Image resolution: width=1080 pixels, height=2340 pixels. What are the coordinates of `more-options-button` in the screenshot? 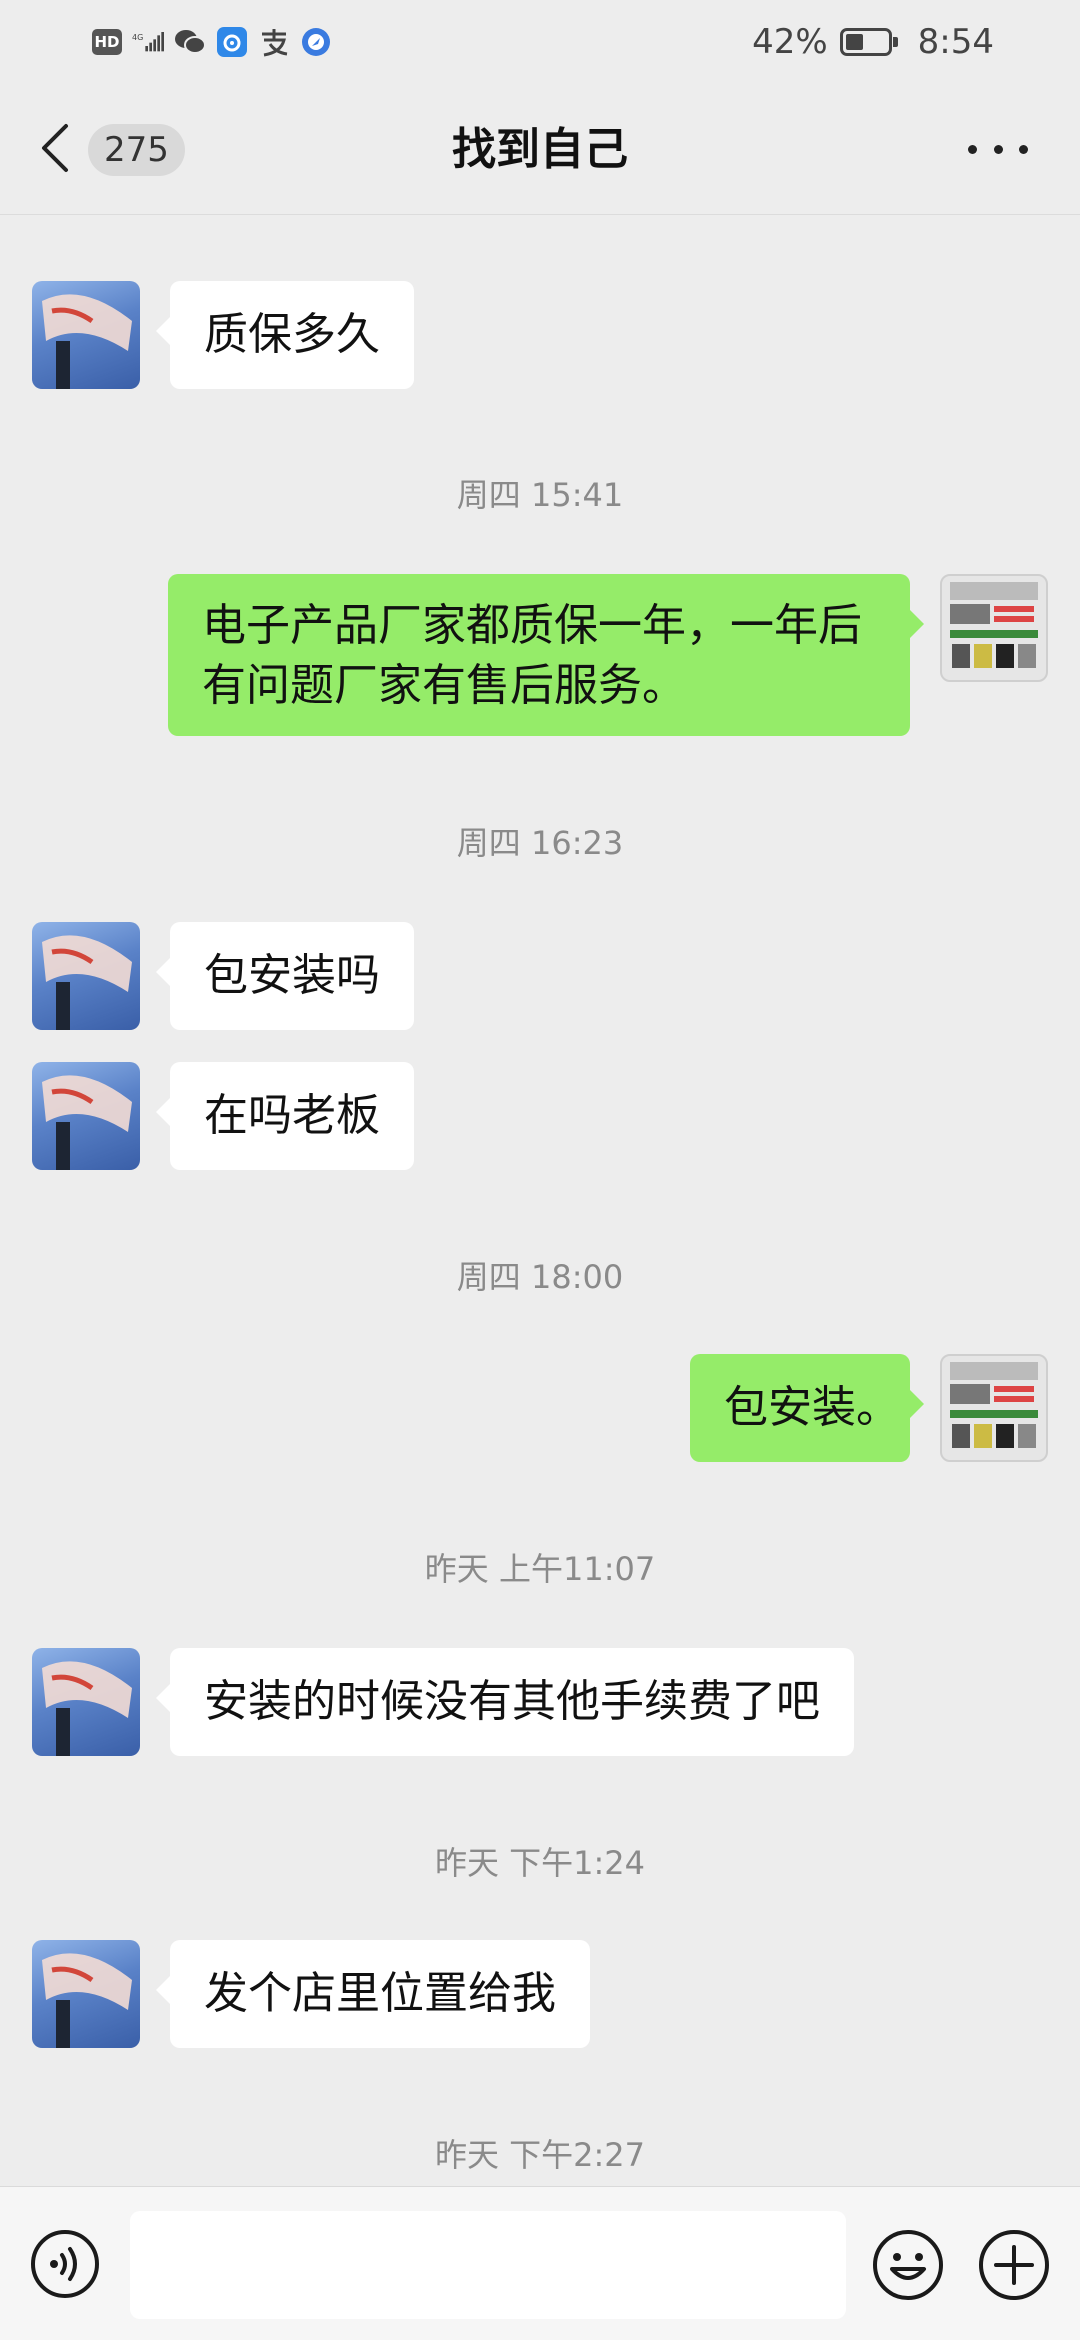 It's located at (998, 149).